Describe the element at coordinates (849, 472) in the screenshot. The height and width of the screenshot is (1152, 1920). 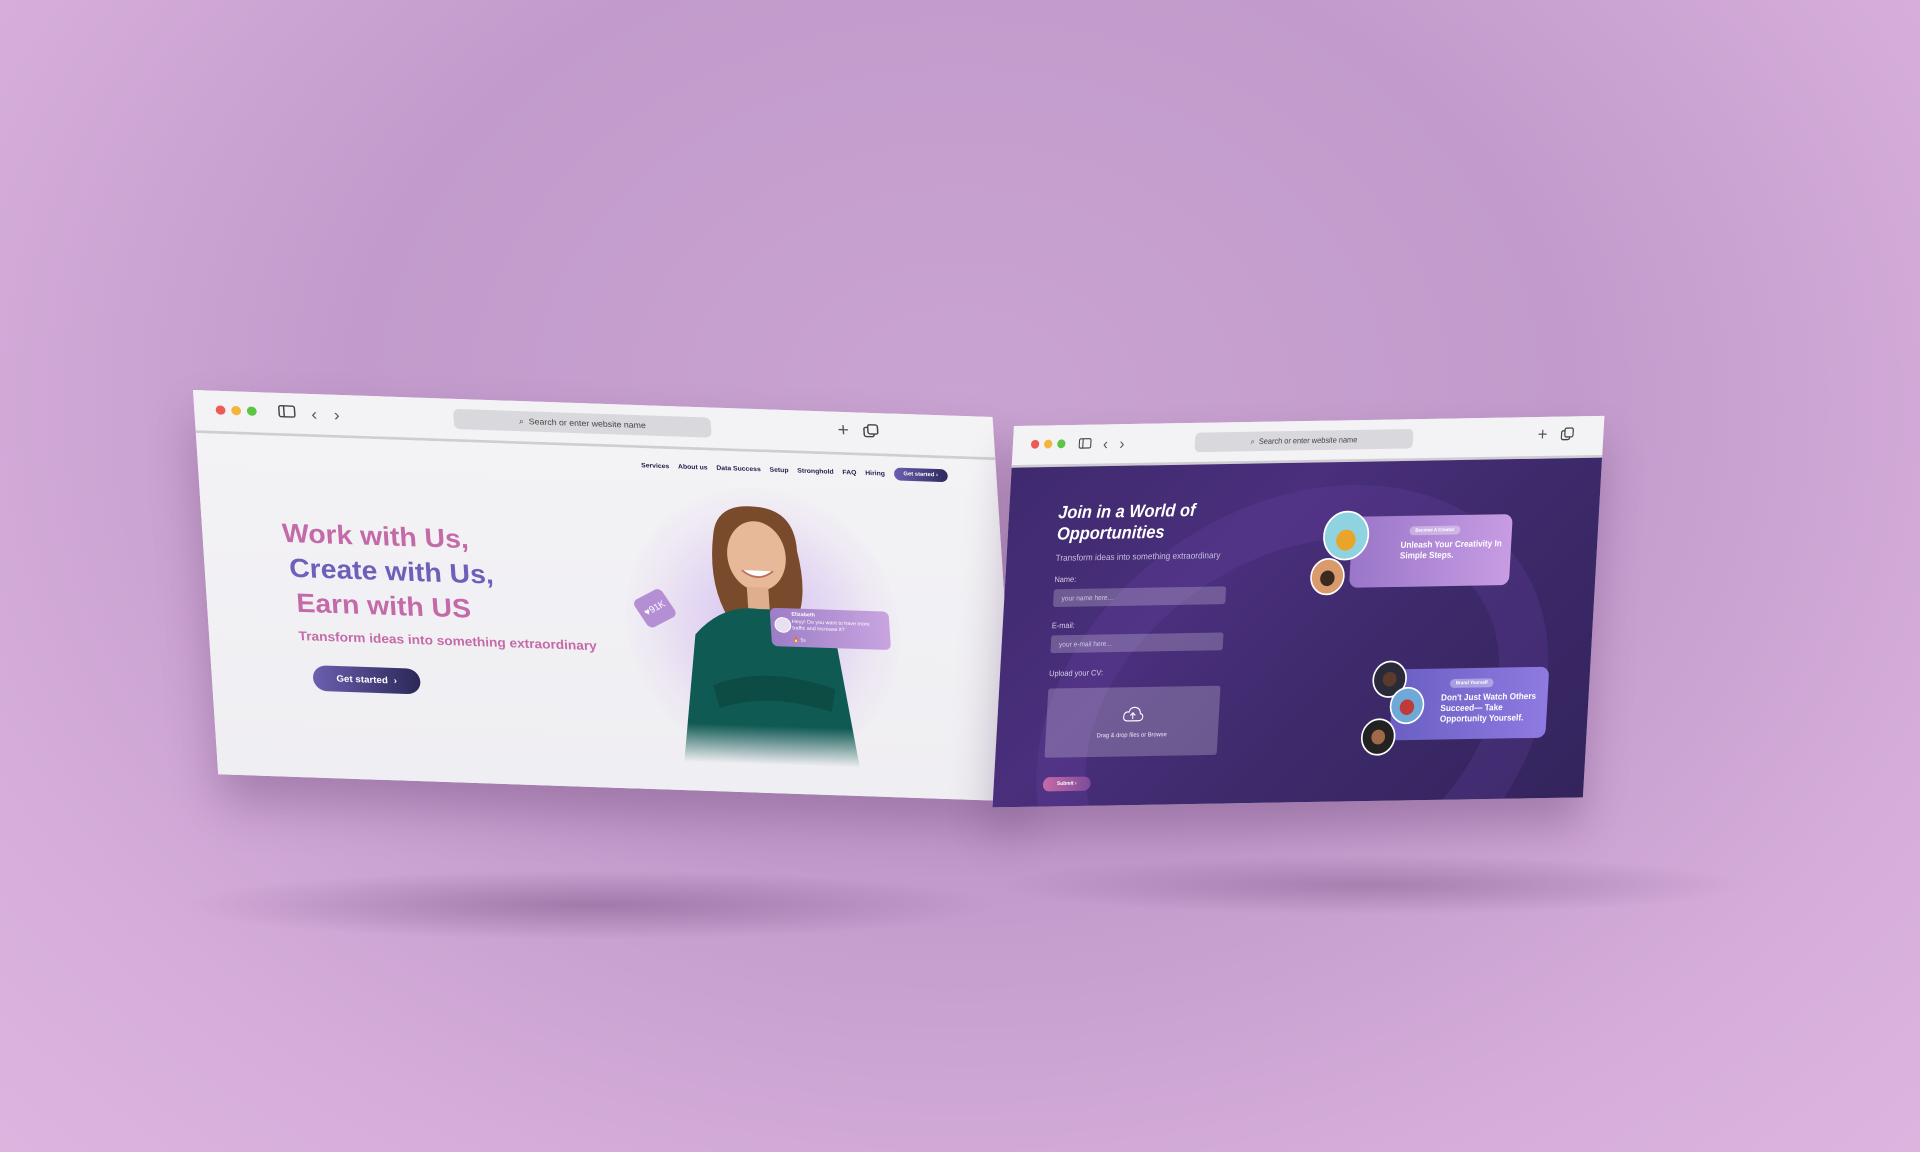
I see `nav-item-faq: FAQ` at that location.